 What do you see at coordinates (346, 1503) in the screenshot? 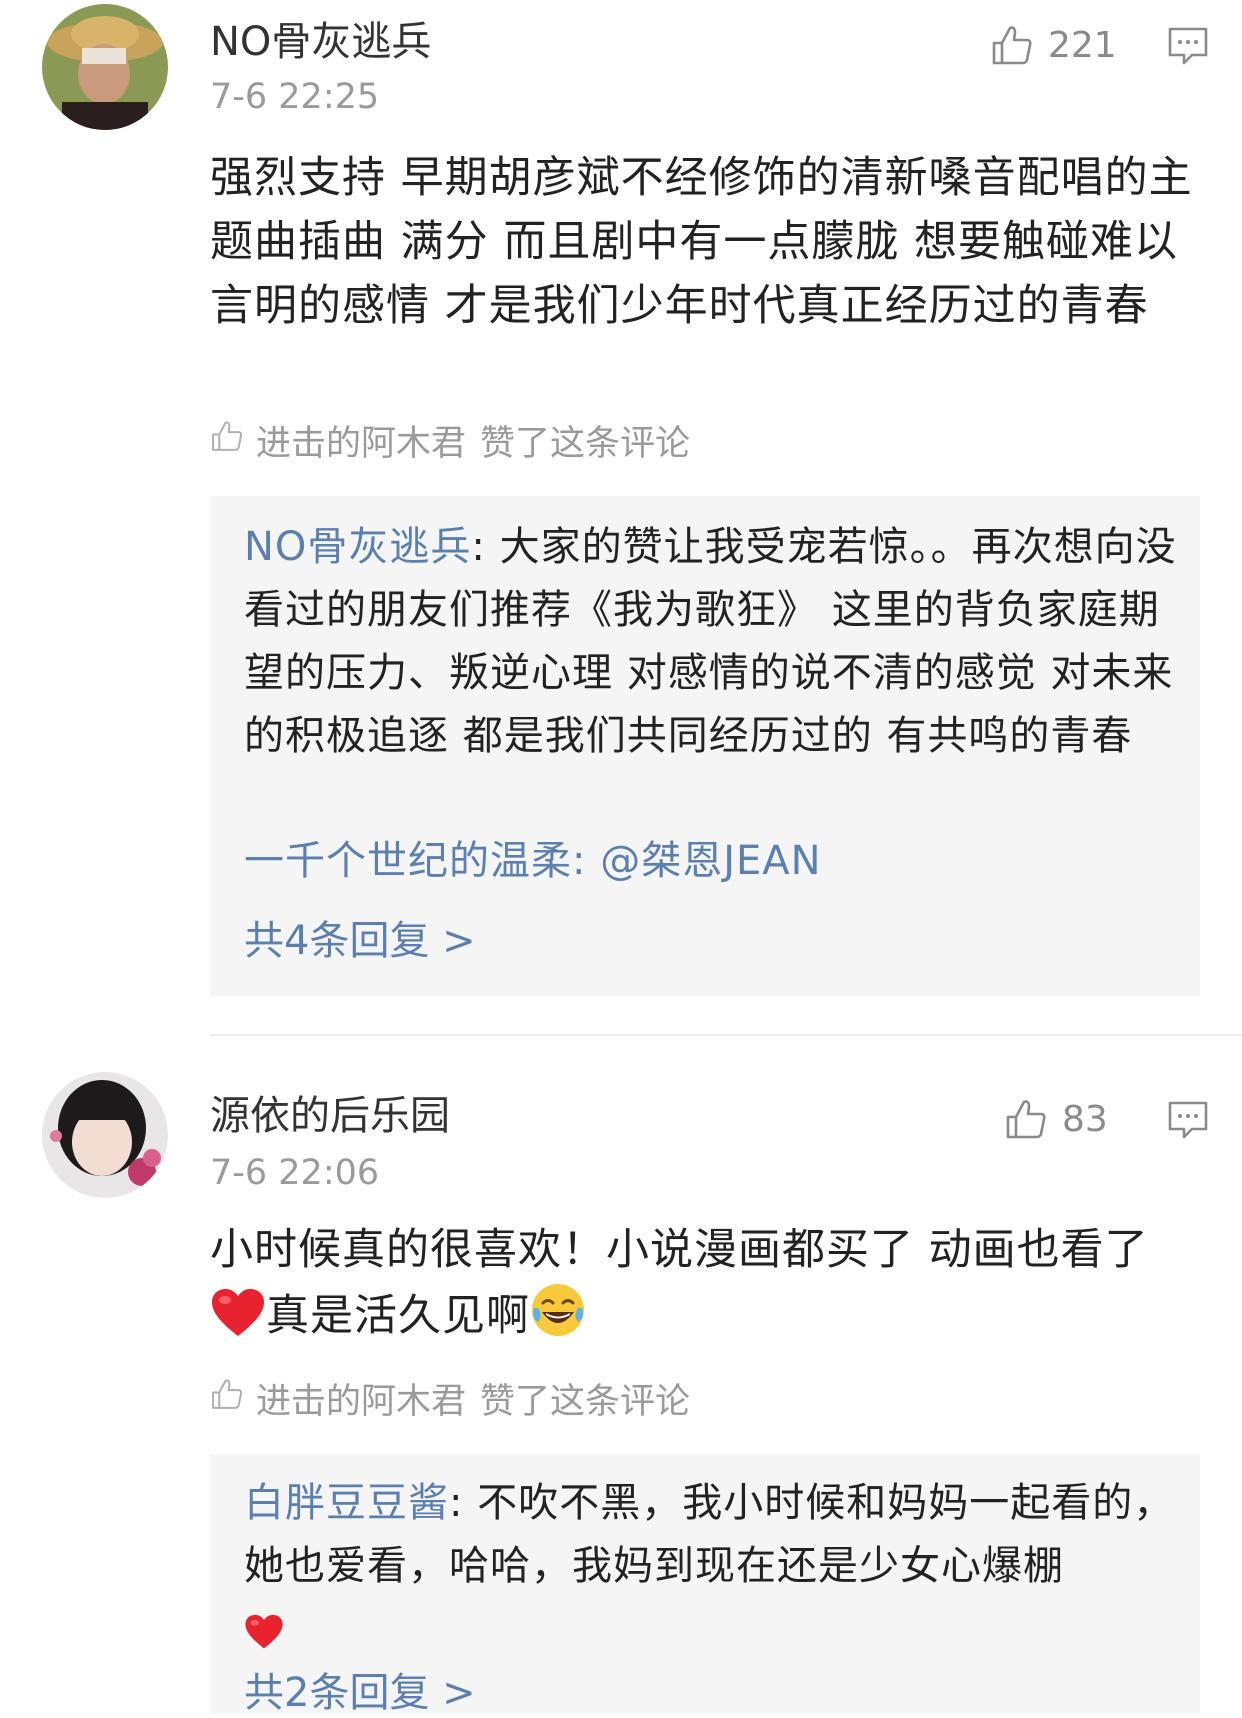
I see `reply-author-link: 白胖豆豆酱` at bounding box center [346, 1503].